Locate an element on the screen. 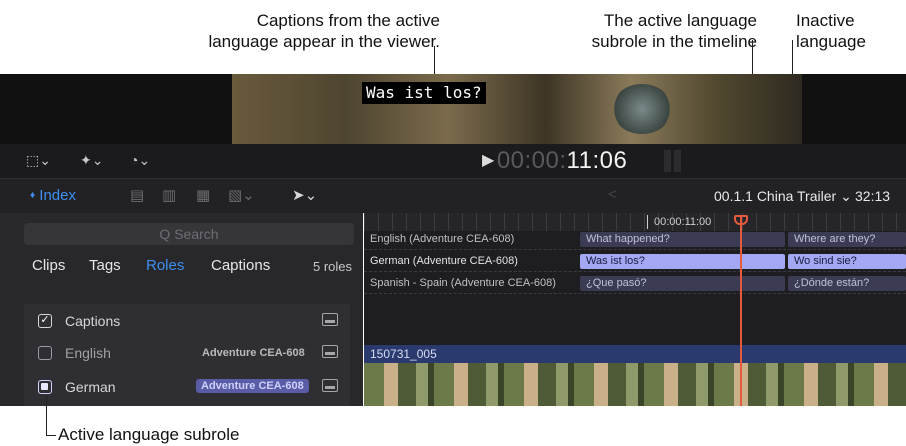 Image resolution: width=906 pixels, height=446 pixels. timecode-display: ▶00:00:11:06 is located at coordinates (554, 161).